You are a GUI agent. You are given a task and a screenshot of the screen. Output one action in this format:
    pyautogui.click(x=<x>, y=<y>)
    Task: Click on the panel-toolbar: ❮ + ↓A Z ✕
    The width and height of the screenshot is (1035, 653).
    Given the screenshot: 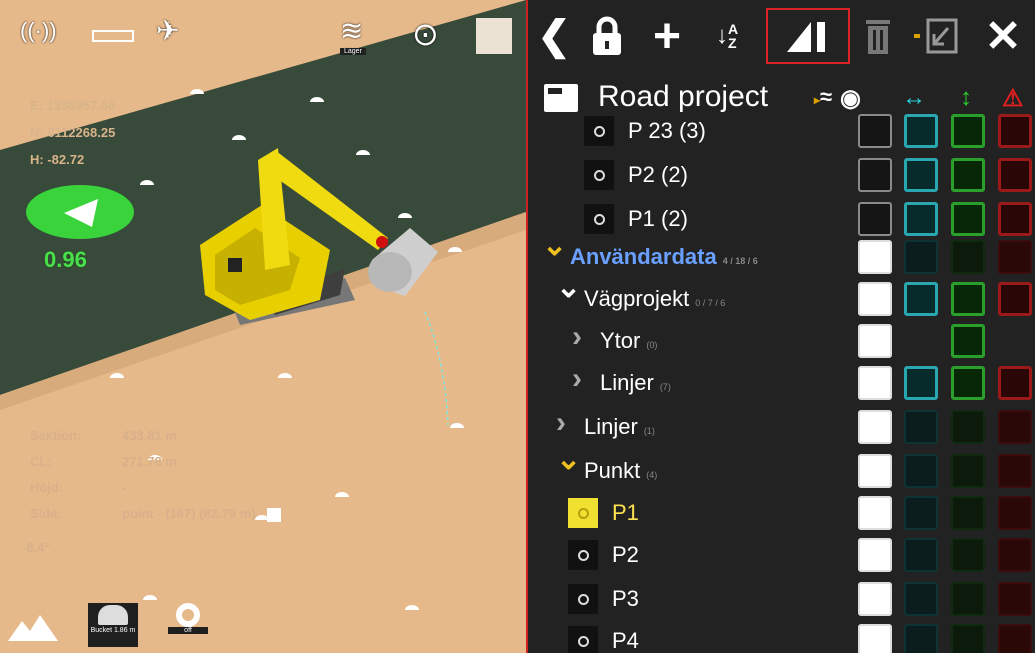 What is the action you would take?
    pyautogui.click(x=781, y=37)
    